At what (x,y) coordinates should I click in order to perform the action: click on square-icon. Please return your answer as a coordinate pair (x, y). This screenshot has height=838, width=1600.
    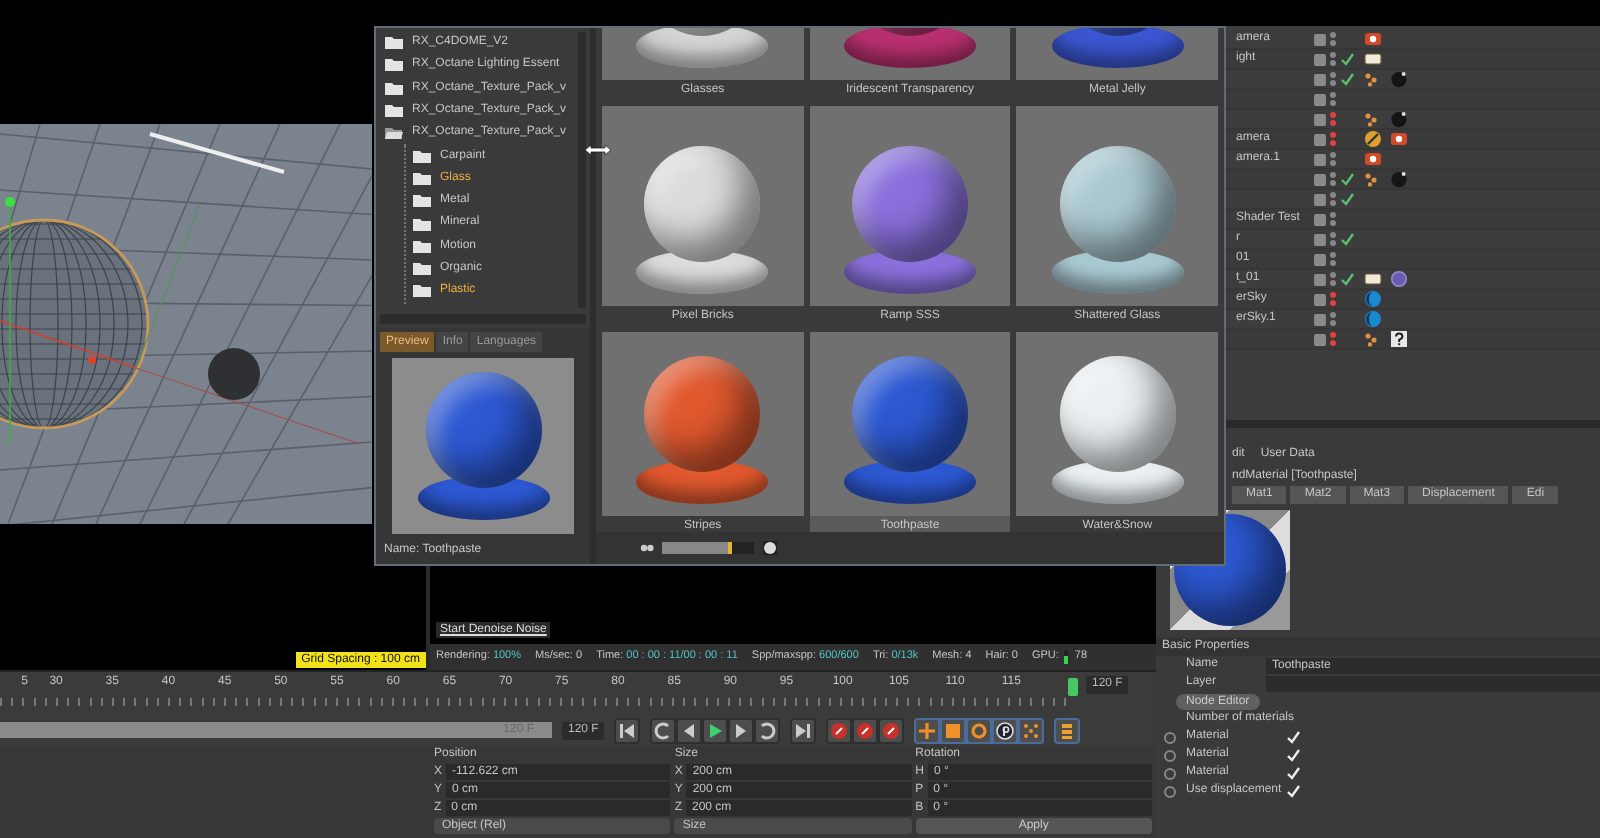
    Looking at the image, I should click on (953, 730).